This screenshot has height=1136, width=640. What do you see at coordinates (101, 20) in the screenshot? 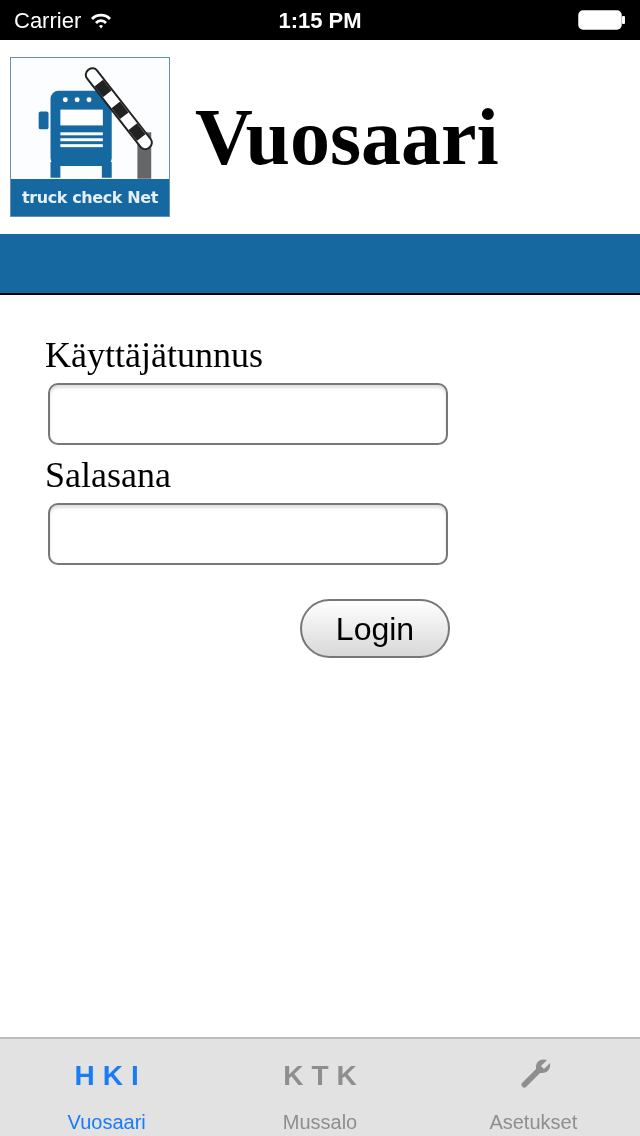
I see `wifi-icon` at bounding box center [101, 20].